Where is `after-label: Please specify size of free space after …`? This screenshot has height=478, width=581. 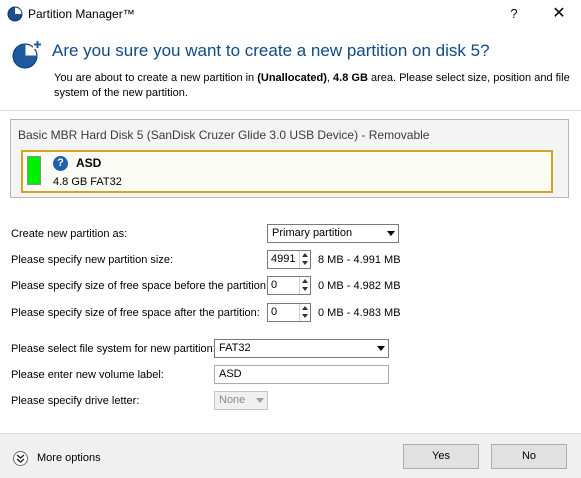 after-label: Please specify size of free space after … is located at coordinates (135, 313).